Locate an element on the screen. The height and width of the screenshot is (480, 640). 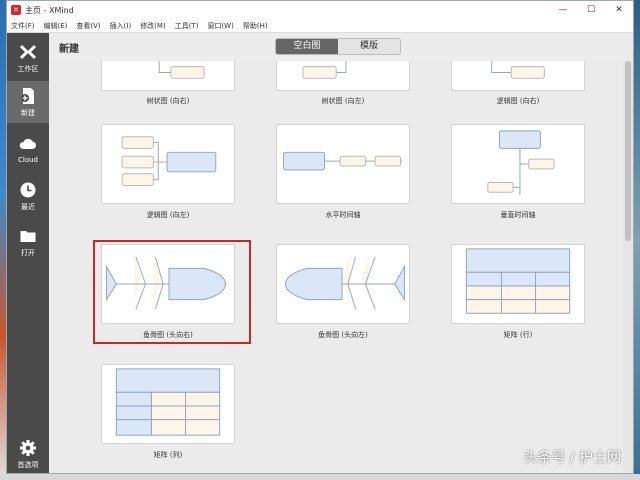
template-card-fishbone-left is located at coordinates (343, 284).